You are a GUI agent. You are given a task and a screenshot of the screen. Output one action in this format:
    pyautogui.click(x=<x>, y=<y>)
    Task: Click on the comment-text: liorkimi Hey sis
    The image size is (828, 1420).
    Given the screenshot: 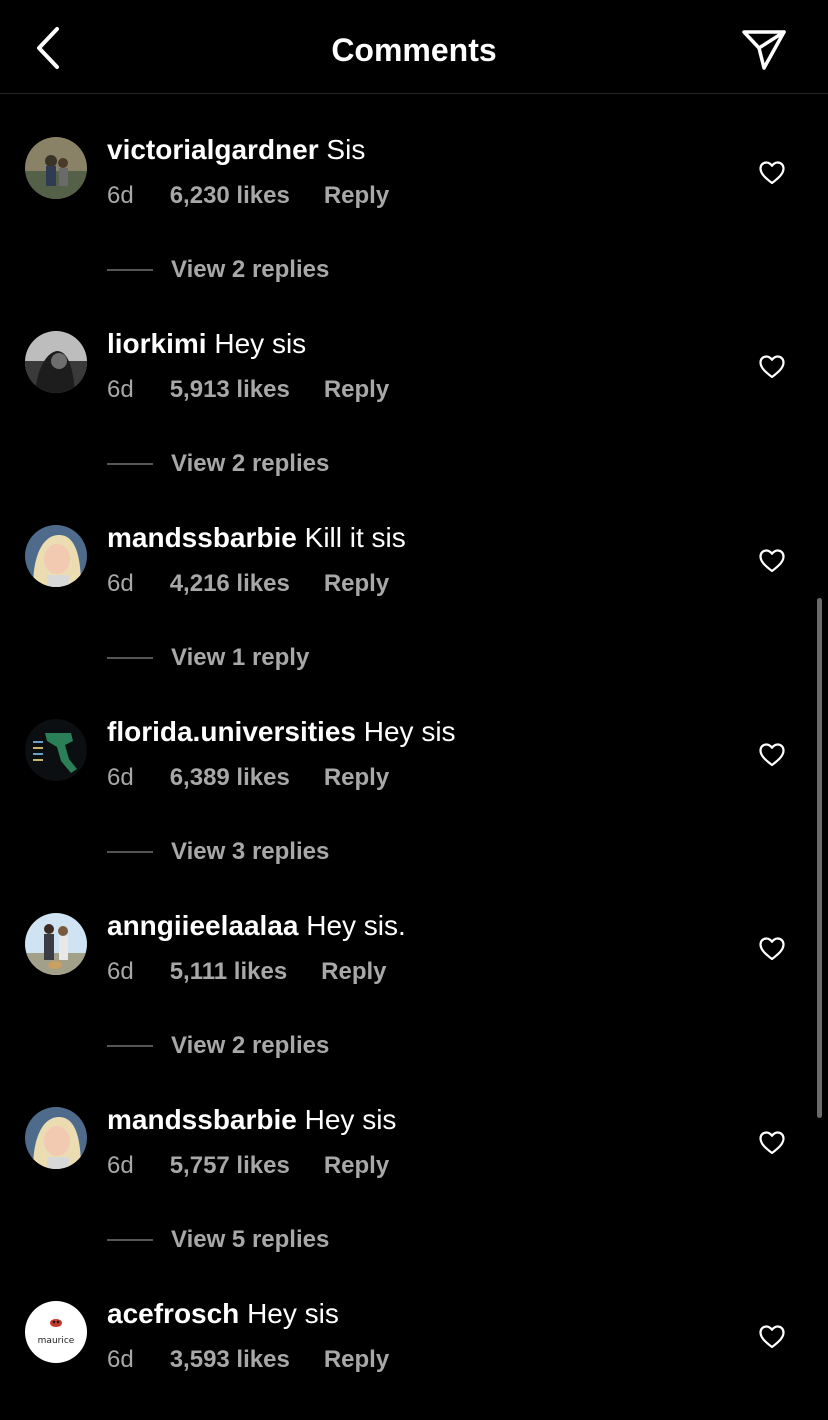 What is the action you would take?
    pyautogui.click(x=206, y=344)
    